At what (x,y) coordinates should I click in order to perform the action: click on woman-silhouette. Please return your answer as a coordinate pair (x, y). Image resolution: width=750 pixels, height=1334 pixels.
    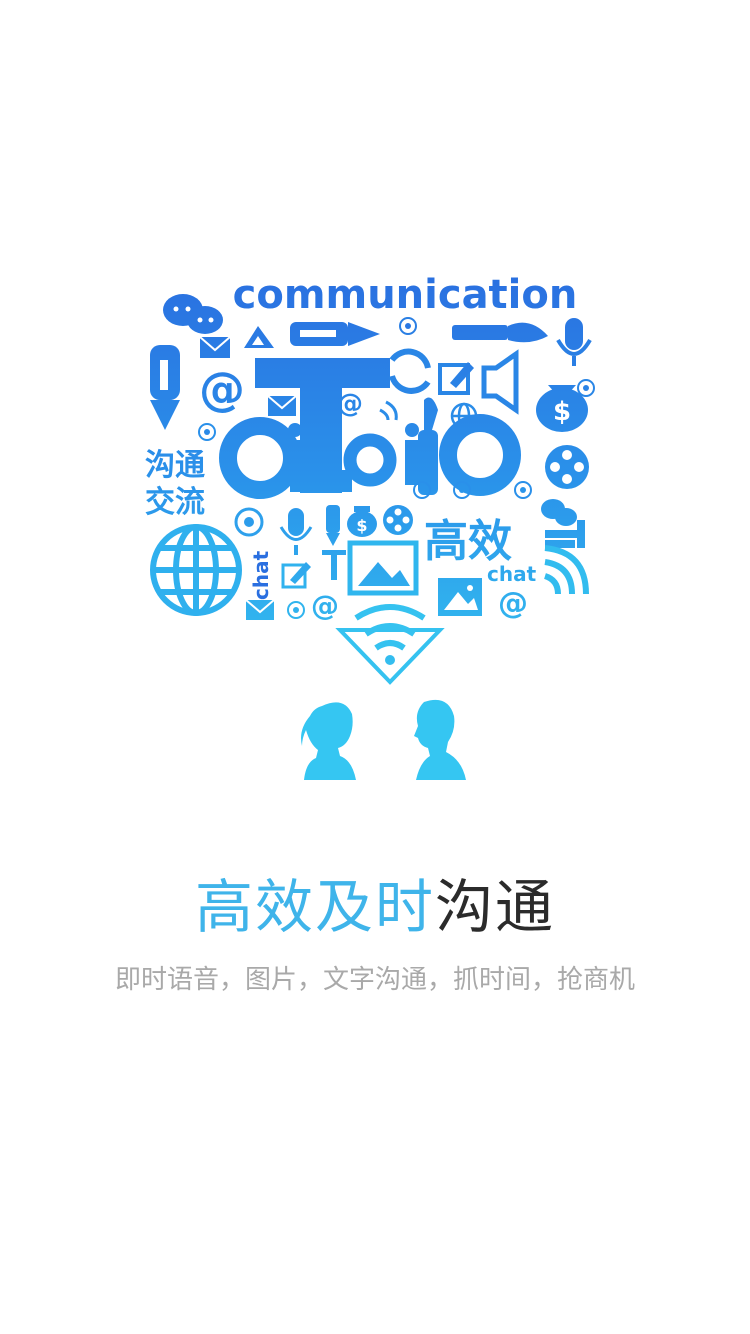
    Looking at the image, I should click on (328, 741).